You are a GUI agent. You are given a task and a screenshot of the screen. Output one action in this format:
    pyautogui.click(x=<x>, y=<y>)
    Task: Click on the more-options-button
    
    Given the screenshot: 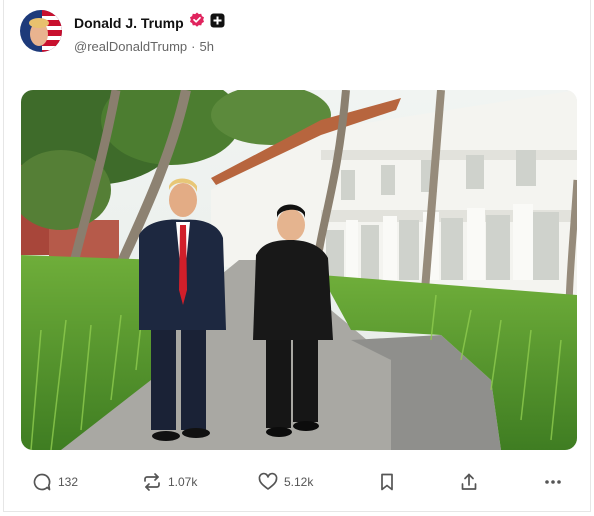 What is the action you would take?
    pyautogui.click(x=553, y=482)
    